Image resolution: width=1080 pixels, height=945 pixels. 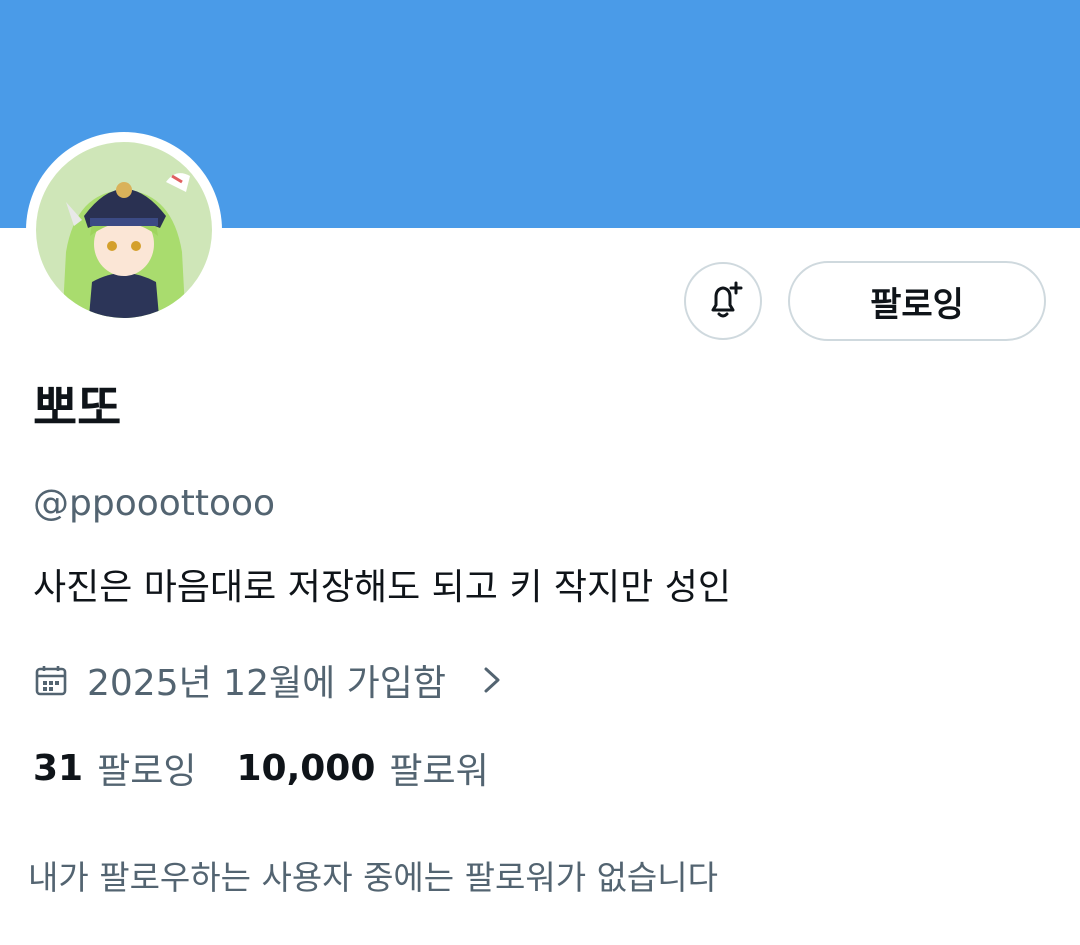 What do you see at coordinates (77, 408) in the screenshot?
I see `display-name: 뽀또` at bounding box center [77, 408].